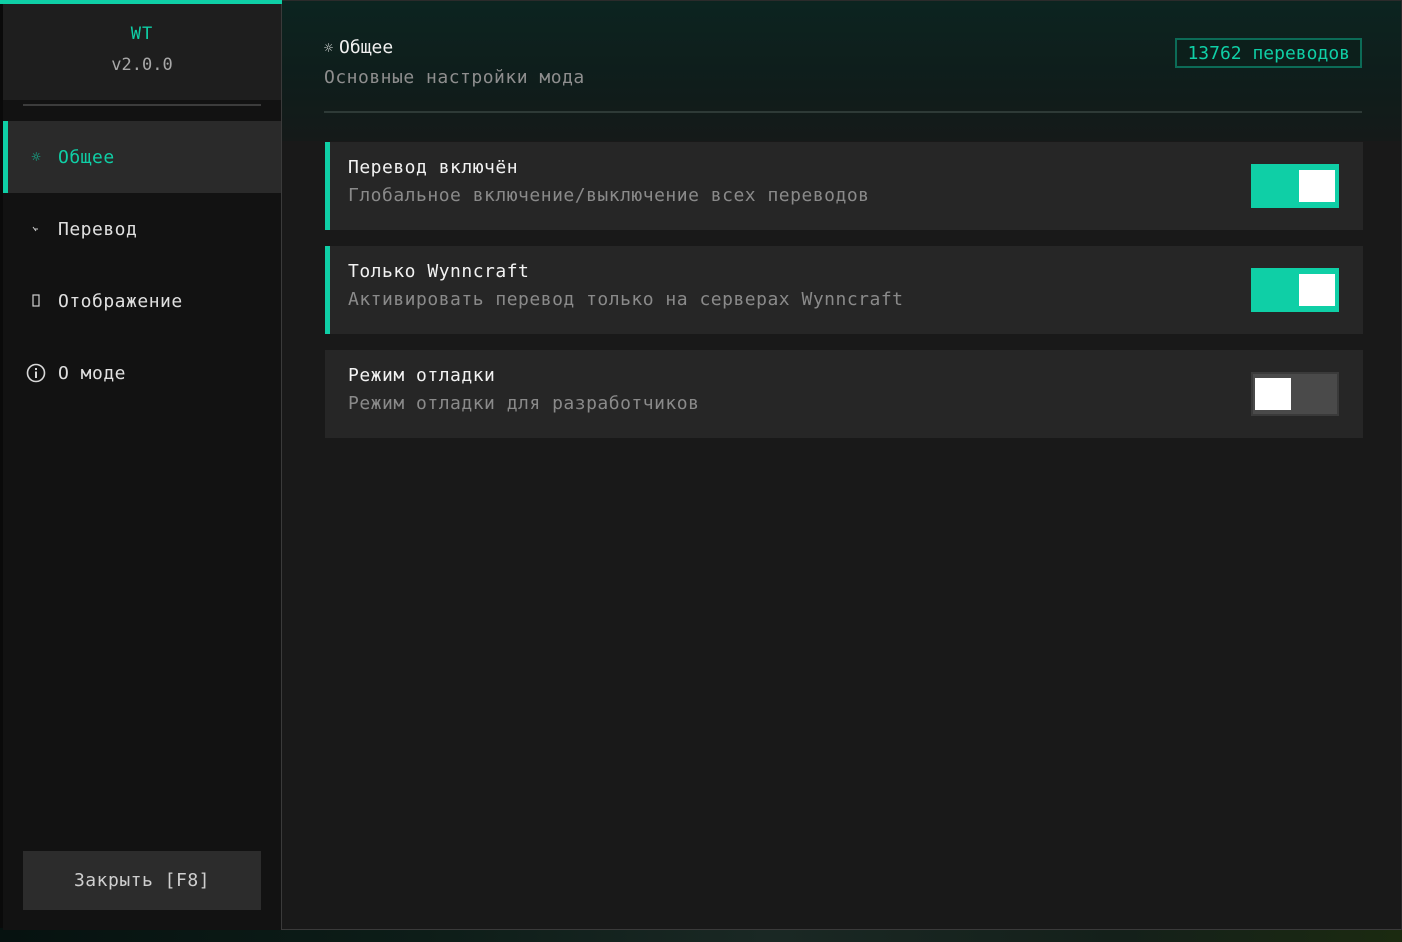 Image resolution: width=1402 pixels, height=942 pixels. Describe the element at coordinates (1295, 290) in the screenshot. I see `wynncraft-only-toggle` at that location.